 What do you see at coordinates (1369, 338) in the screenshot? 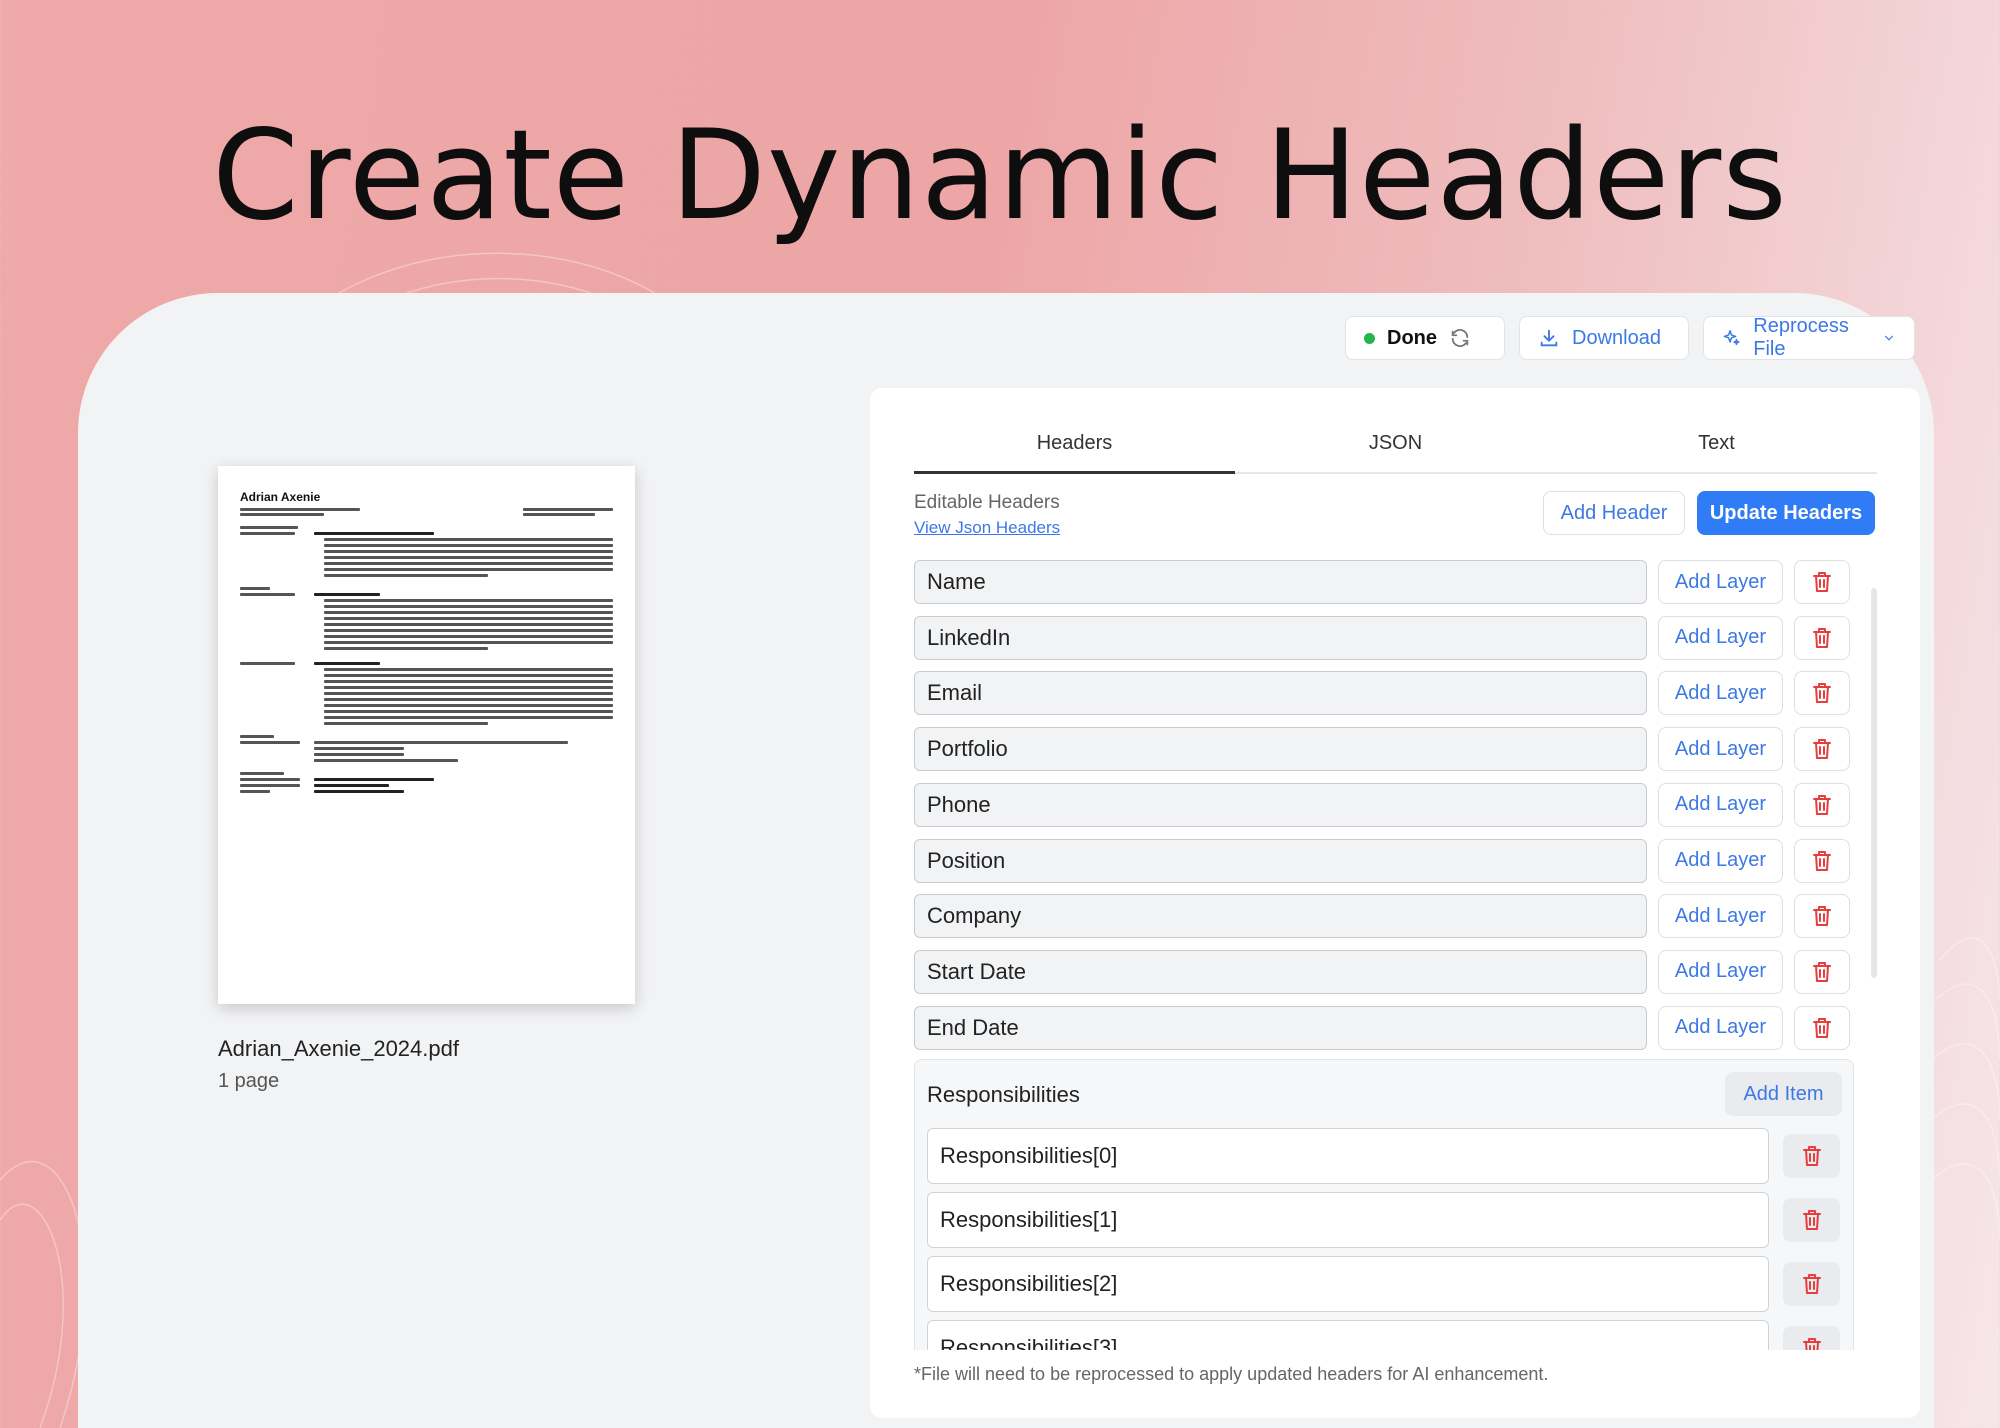
I see `status-dot` at bounding box center [1369, 338].